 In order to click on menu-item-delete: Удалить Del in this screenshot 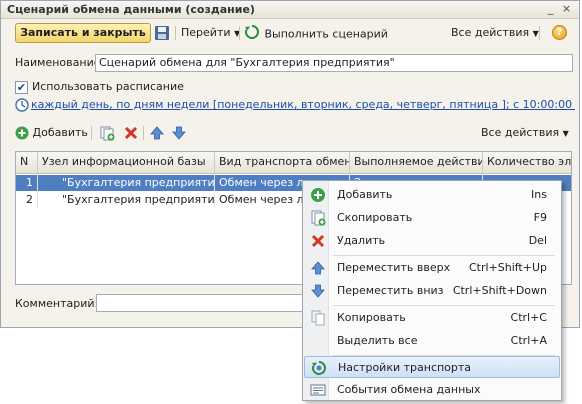, I will do `click(432, 241)`.